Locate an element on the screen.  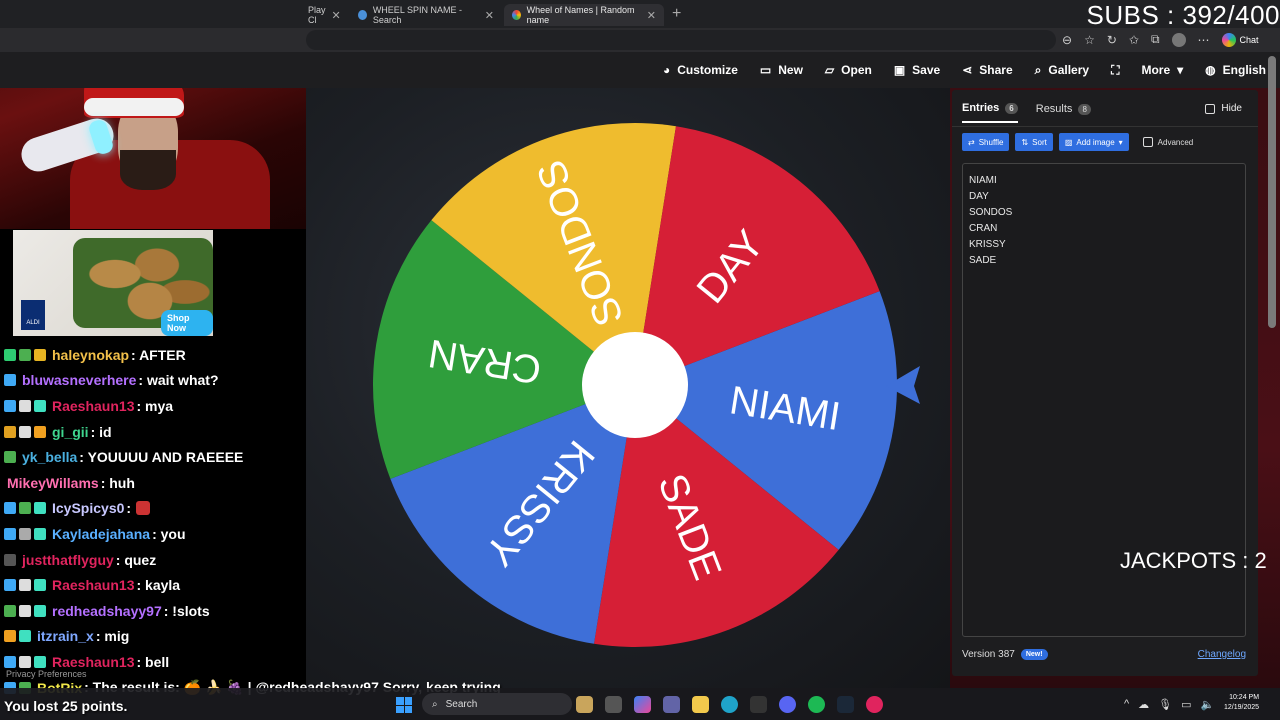
entries-actions: ⇄ Shuffle ⇅ Sort ▨ Add image ▾ Advanced is located at coordinates (1077, 142).